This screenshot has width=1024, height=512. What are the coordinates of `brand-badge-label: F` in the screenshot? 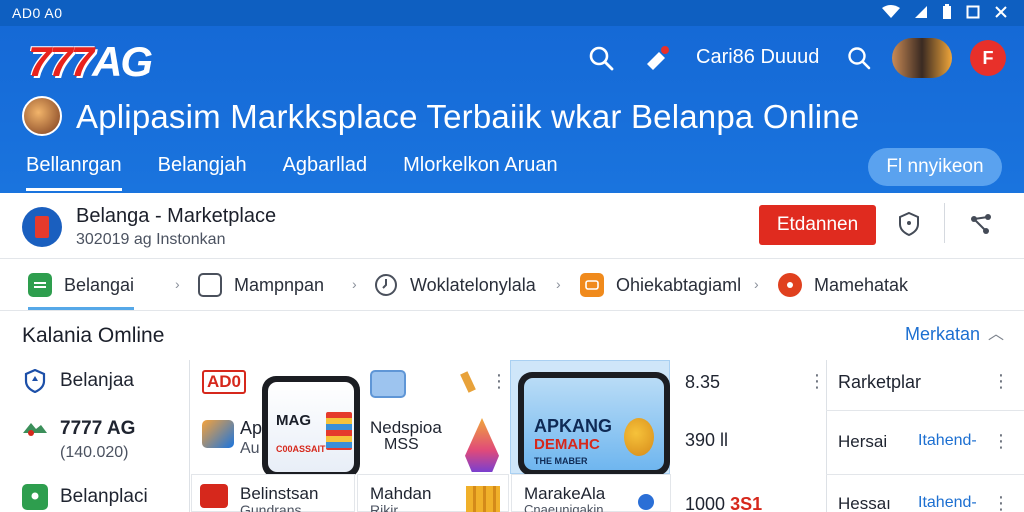 It's located at (988, 57).